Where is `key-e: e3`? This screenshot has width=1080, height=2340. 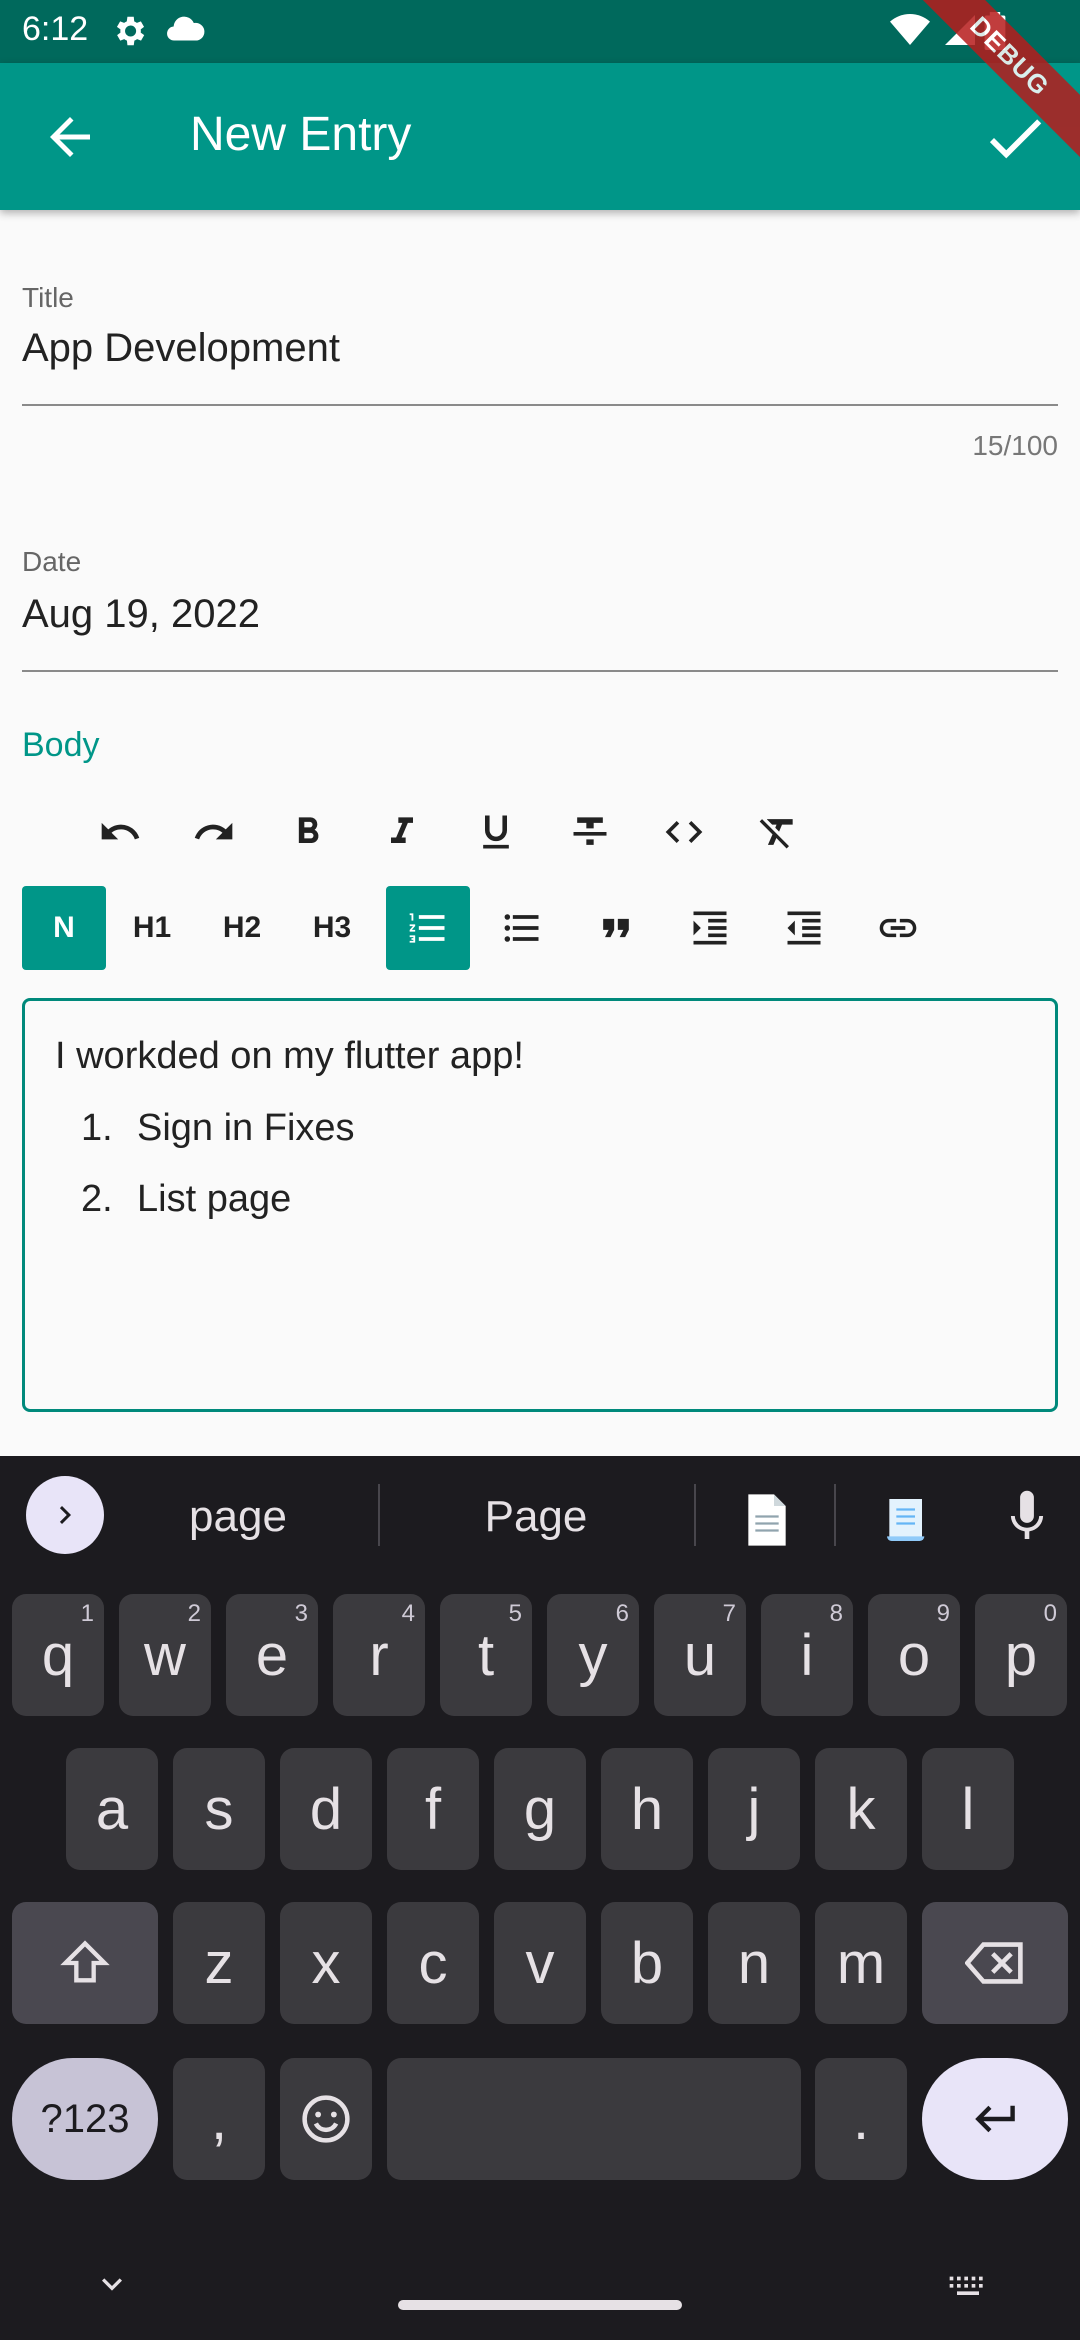 key-e: e3 is located at coordinates (272, 1655).